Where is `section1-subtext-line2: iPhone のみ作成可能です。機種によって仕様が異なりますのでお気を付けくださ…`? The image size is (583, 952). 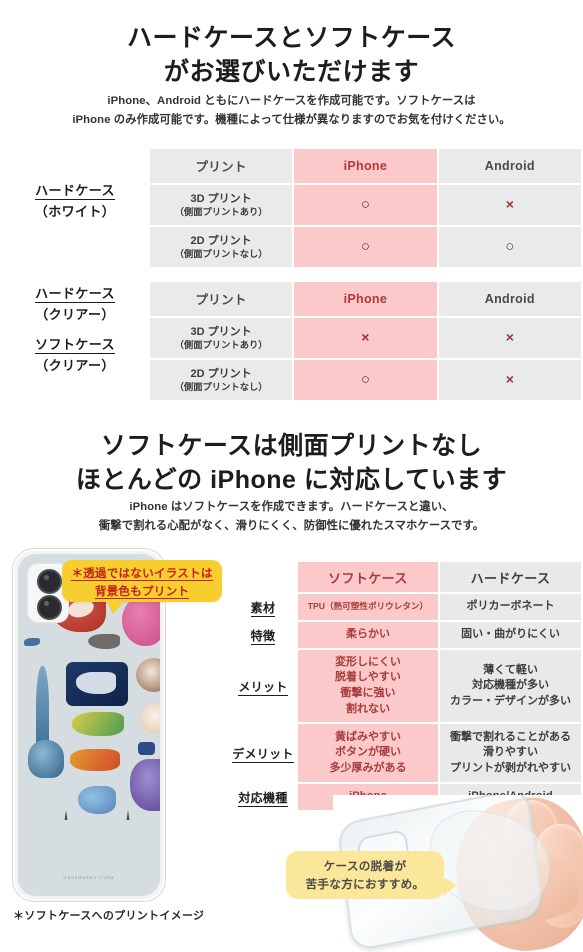
section1-subtext-line2: iPhone のみ作成可能です。機種によって仕様が異なりますのでお気を付けくださ… is located at coordinates (291, 120).